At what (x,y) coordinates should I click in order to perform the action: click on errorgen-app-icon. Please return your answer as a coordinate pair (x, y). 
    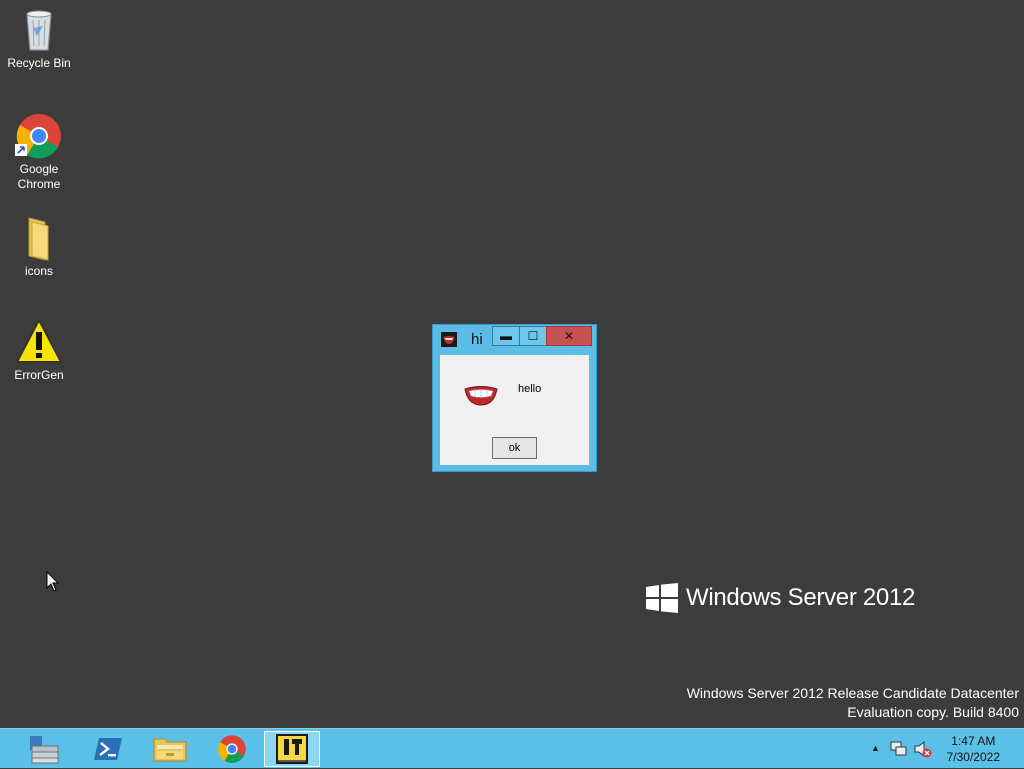
    Looking at the image, I should click on (292, 749).